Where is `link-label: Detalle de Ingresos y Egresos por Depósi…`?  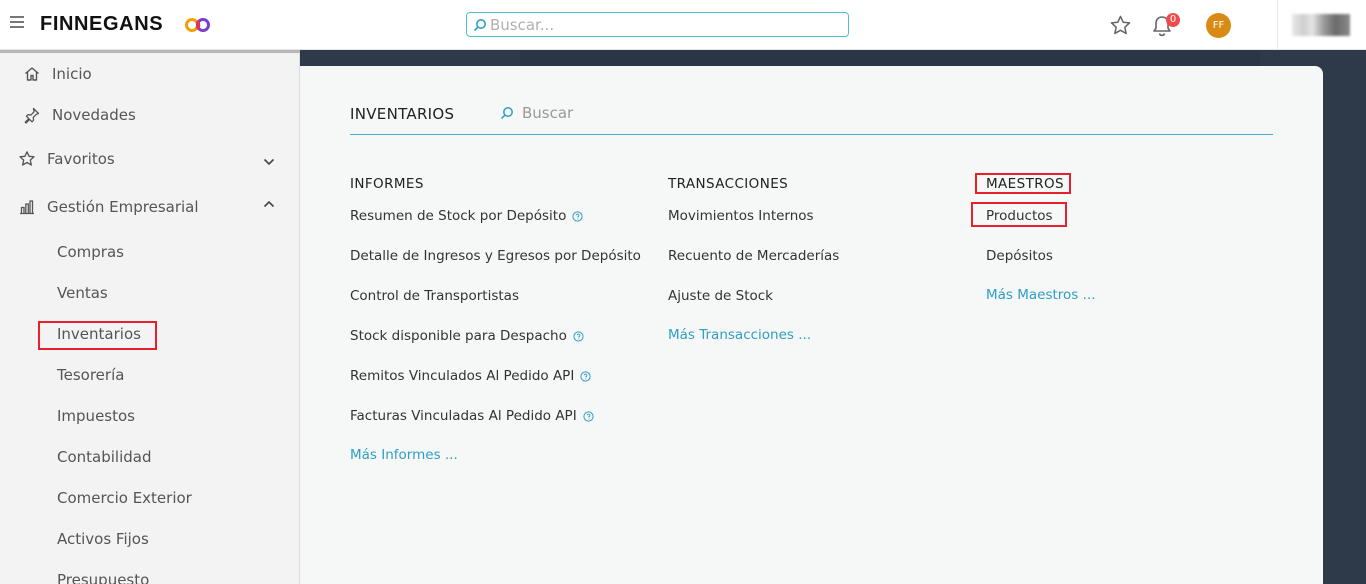 link-label: Detalle de Ingresos y Egresos por Depósi… is located at coordinates (495, 256).